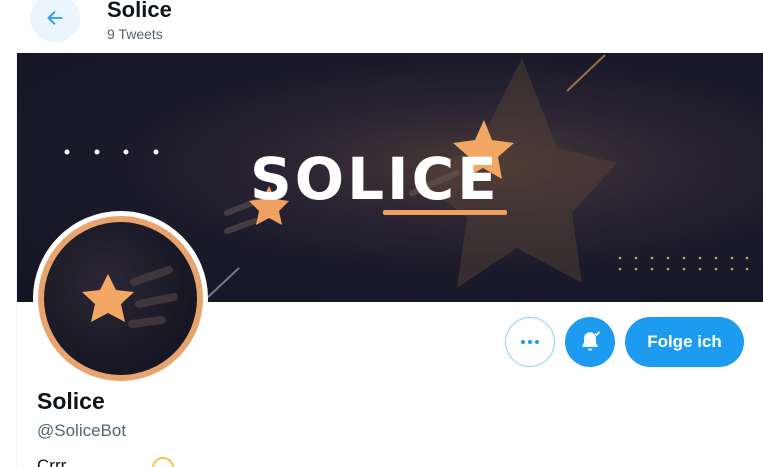 This screenshot has width=763, height=467. Describe the element at coordinates (389, 26) in the screenshot. I see `profile-header-bar: Solice 9 Tweets` at that location.